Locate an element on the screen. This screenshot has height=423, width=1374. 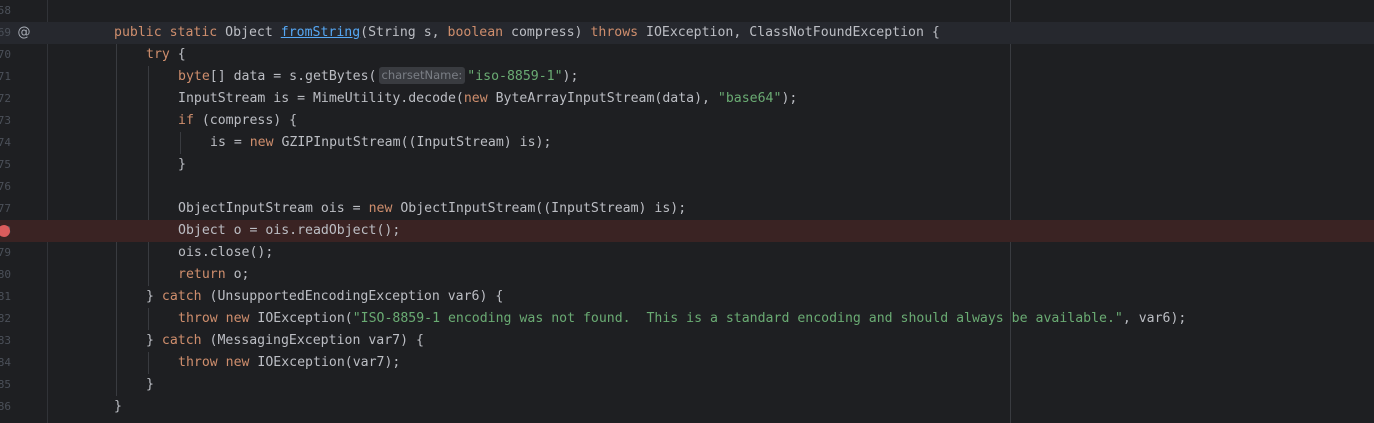
code-token: compress) is located at coordinates (547, 32).